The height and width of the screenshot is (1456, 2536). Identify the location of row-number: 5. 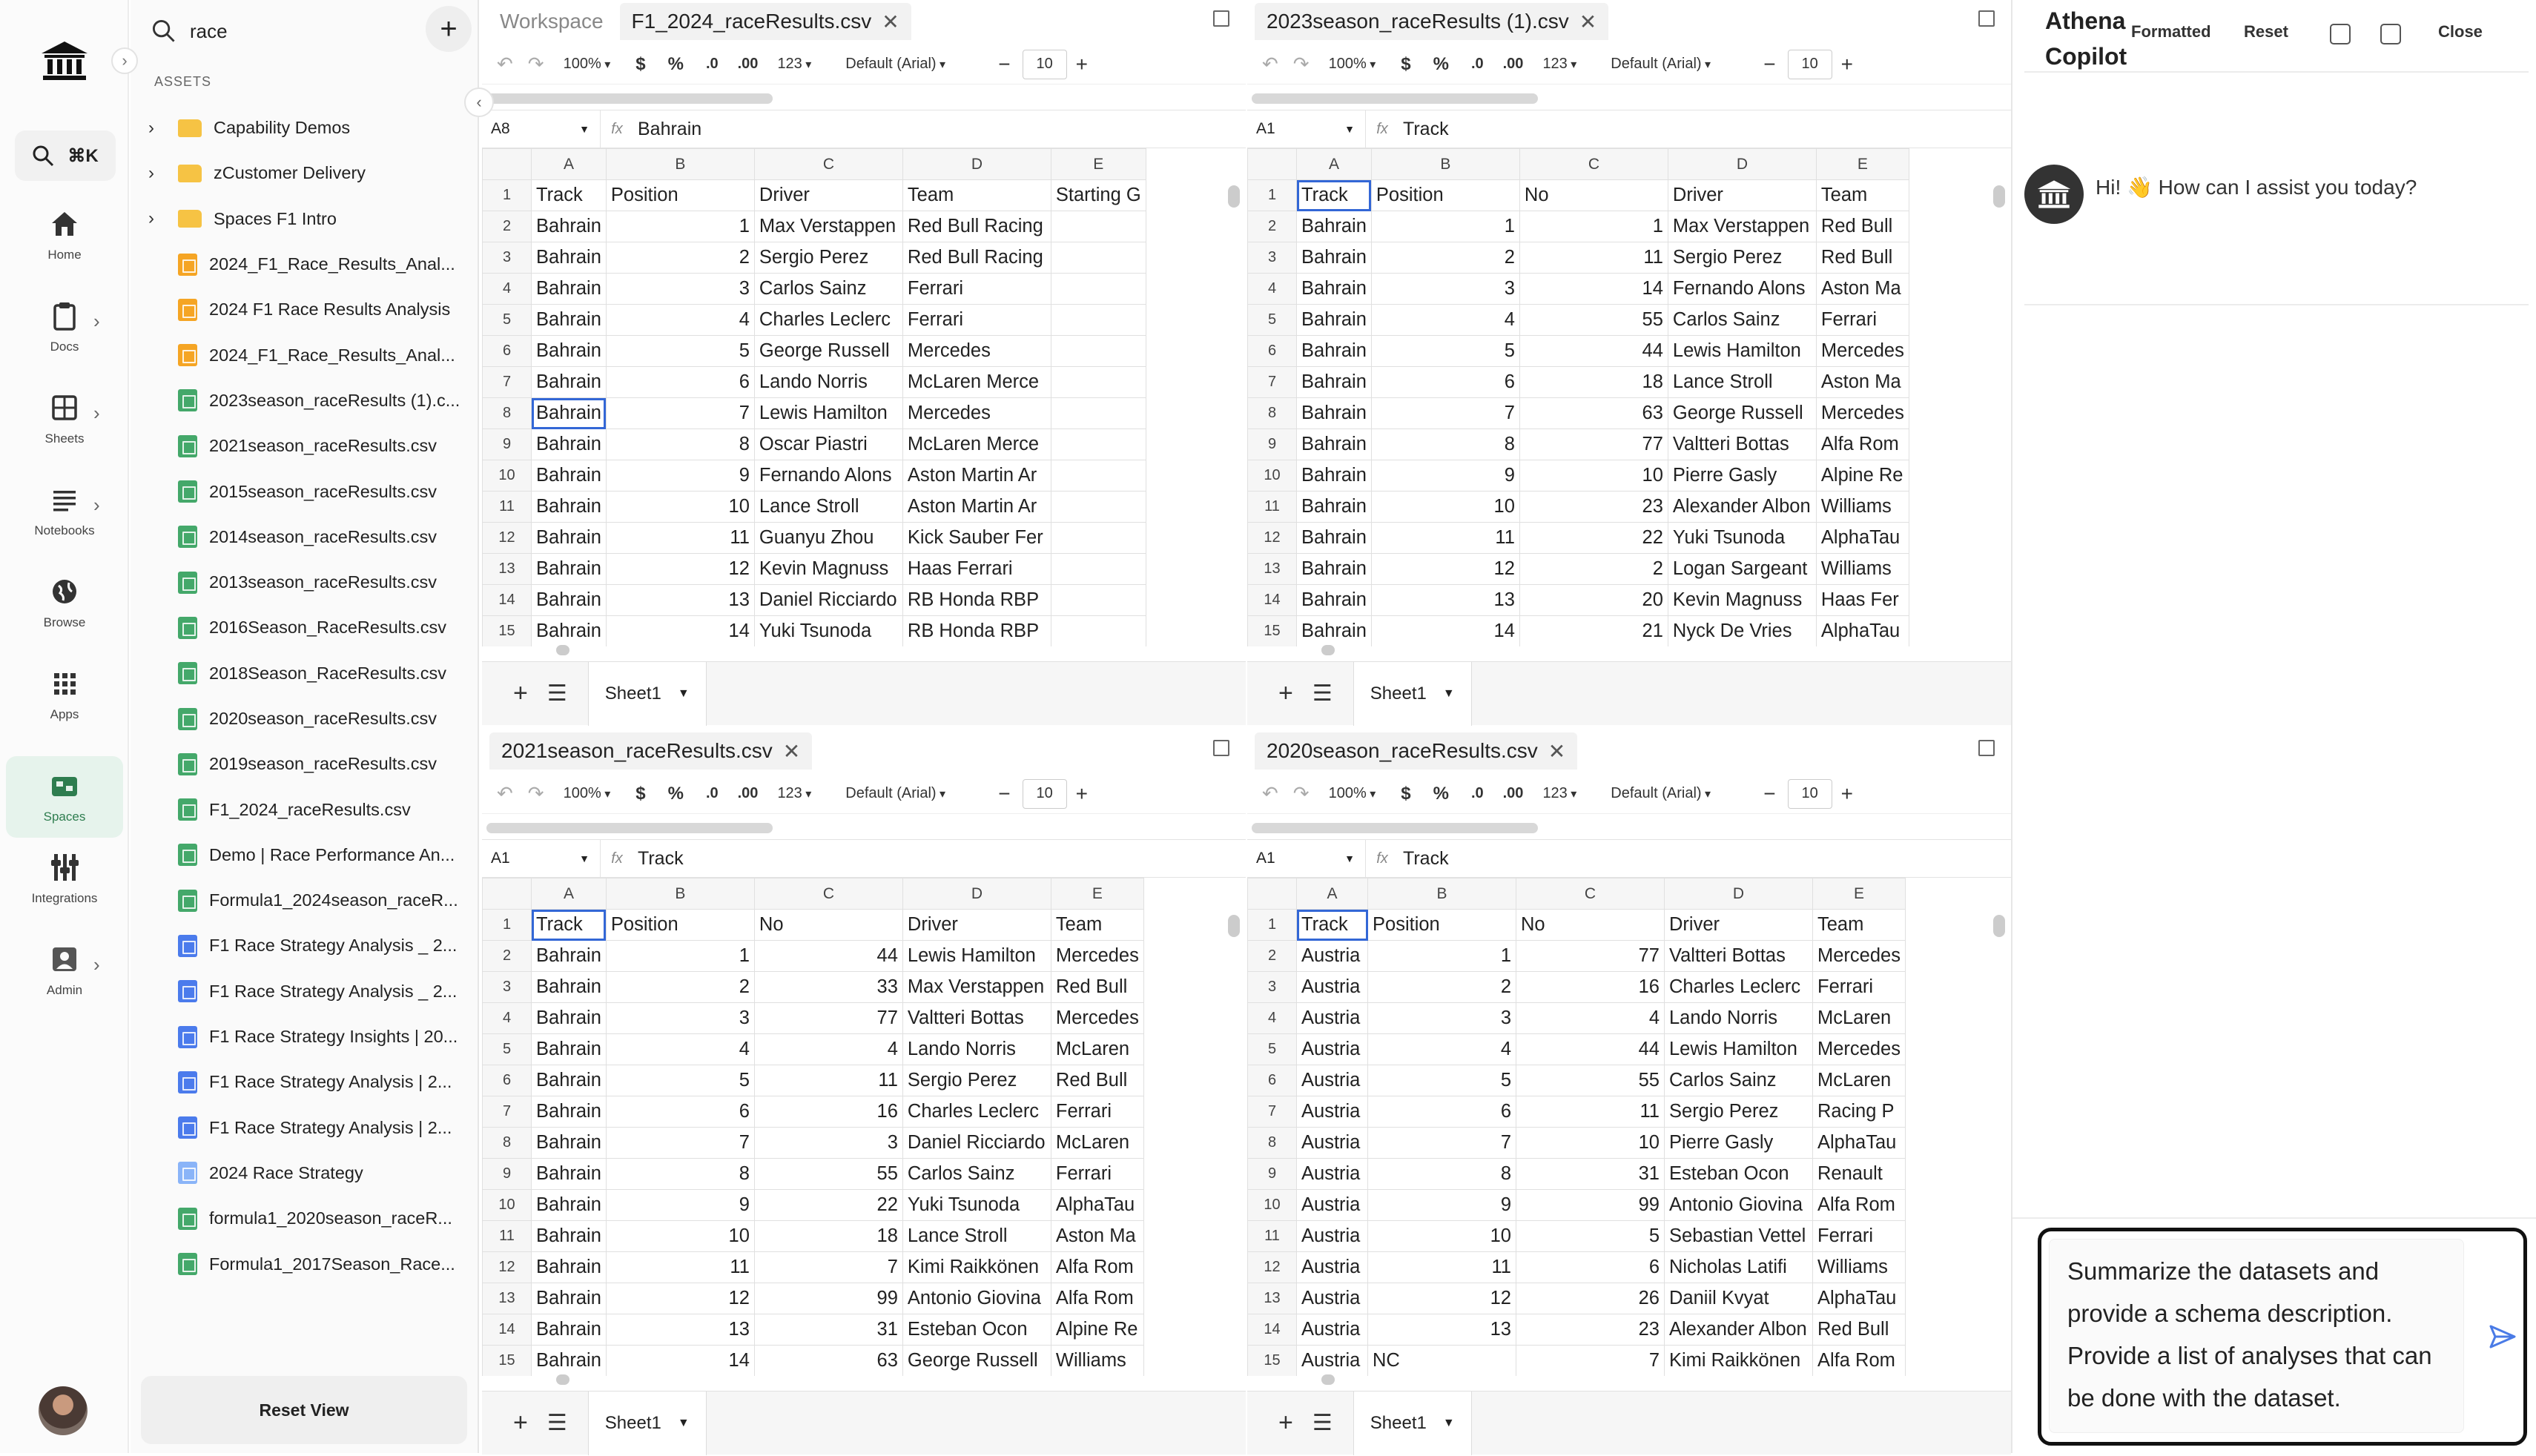
(1272, 1049).